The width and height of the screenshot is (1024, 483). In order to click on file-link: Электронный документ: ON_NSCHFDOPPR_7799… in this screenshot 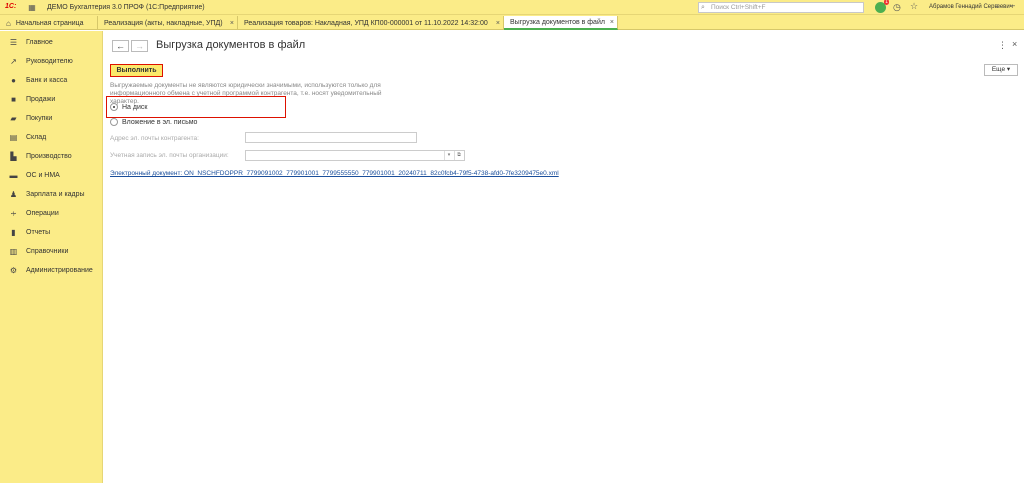, I will do `click(334, 173)`.